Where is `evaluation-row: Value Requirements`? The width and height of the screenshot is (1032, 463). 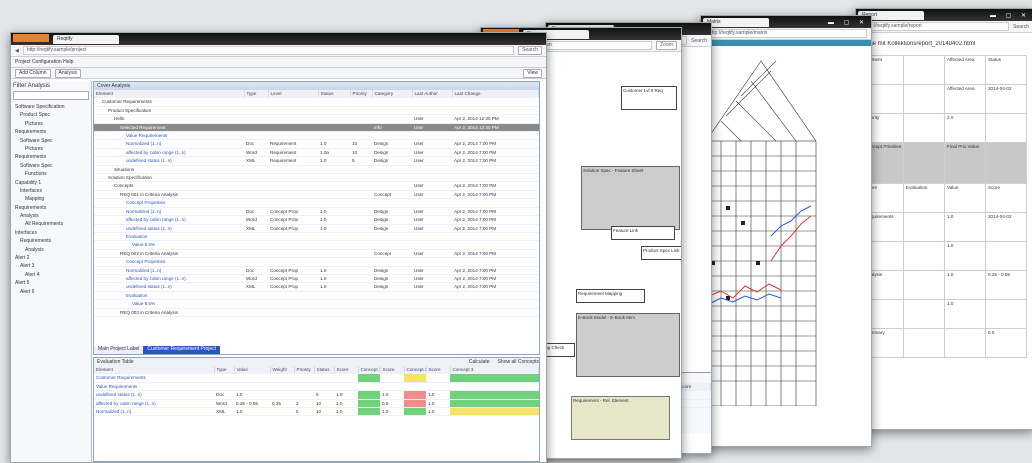
evaluation-row: Value Requirements is located at coordinates (316, 387).